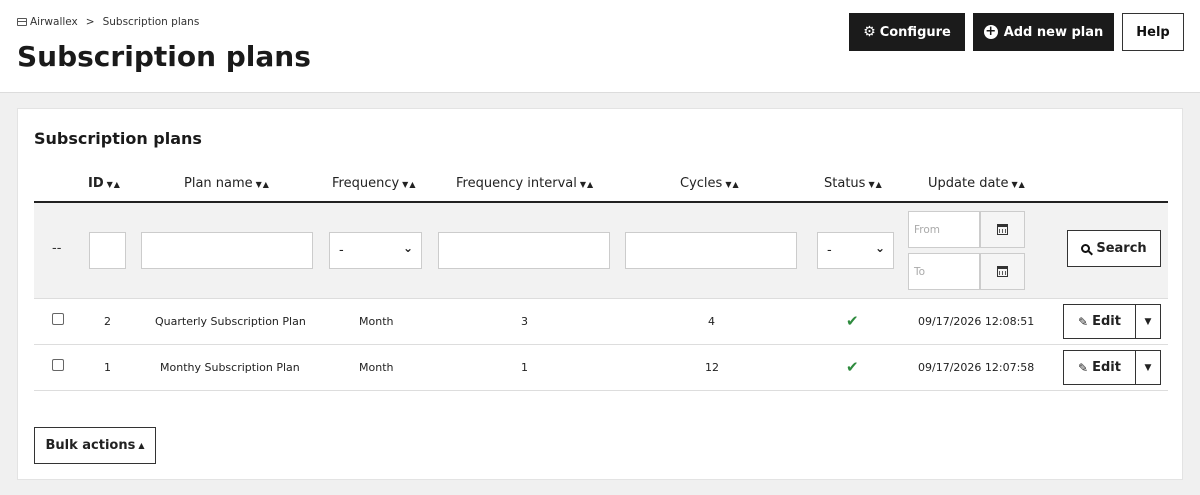  Describe the element at coordinates (968, 183) in the screenshot. I see `column-label: Update date` at that location.